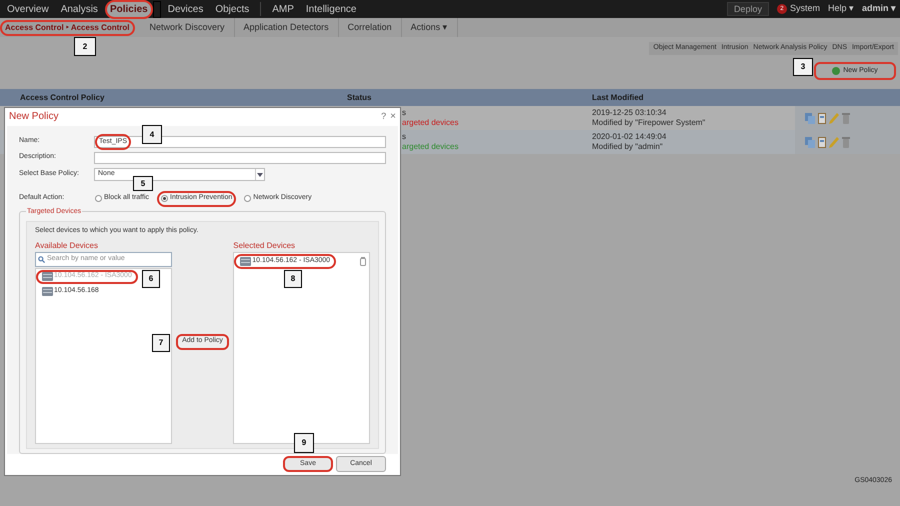 This screenshot has width=900, height=506. What do you see at coordinates (283, 9) in the screenshot?
I see `nav-tab: AMP` at bounding box center [283, 9].